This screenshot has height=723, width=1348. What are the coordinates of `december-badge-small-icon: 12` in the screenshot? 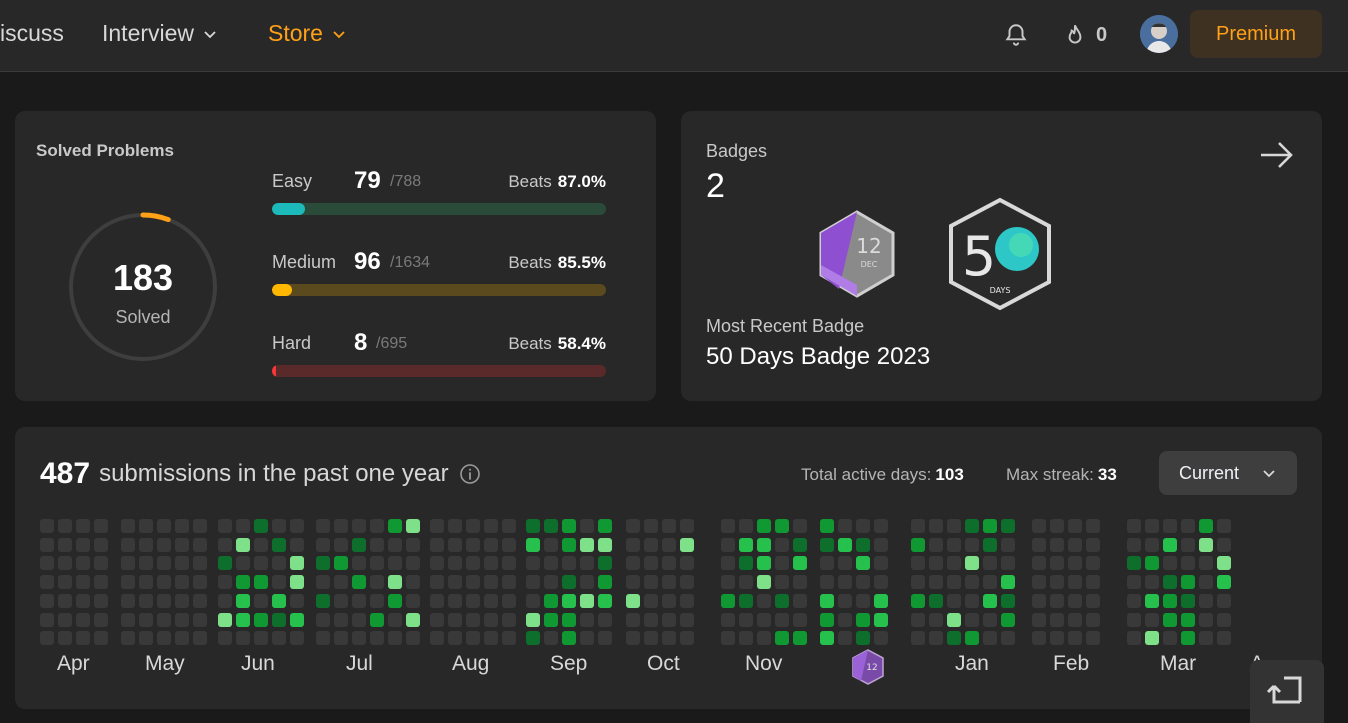 It's located at (868, 667).